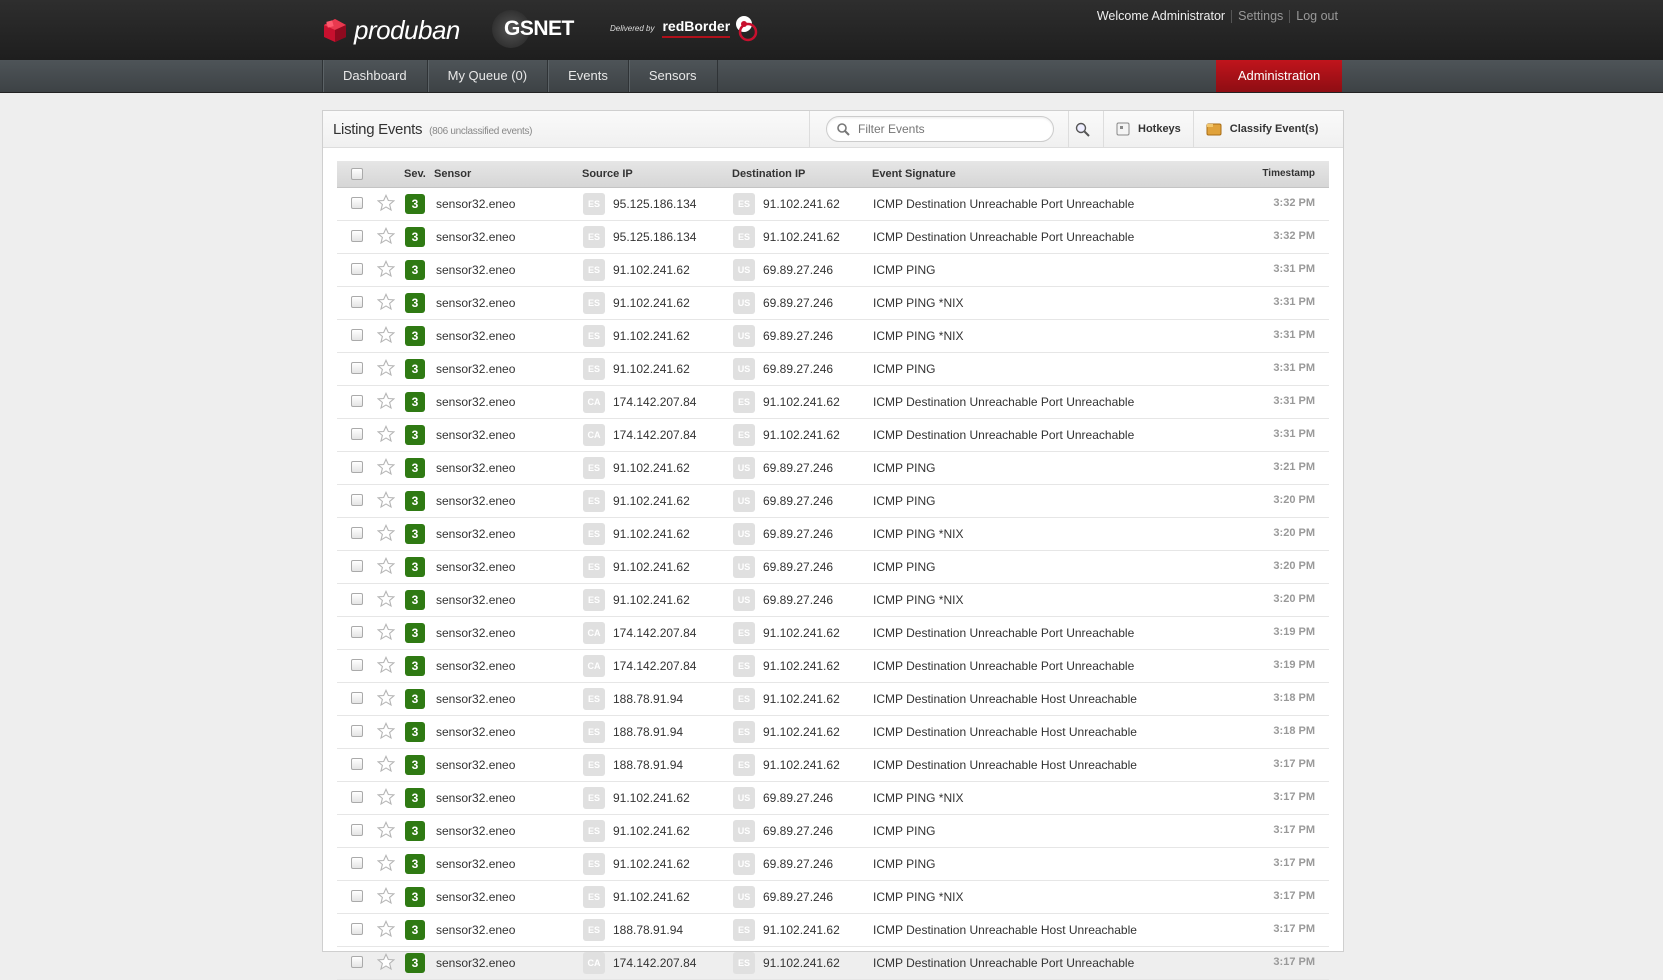  I want to click on search-button, so click(1085, 129).